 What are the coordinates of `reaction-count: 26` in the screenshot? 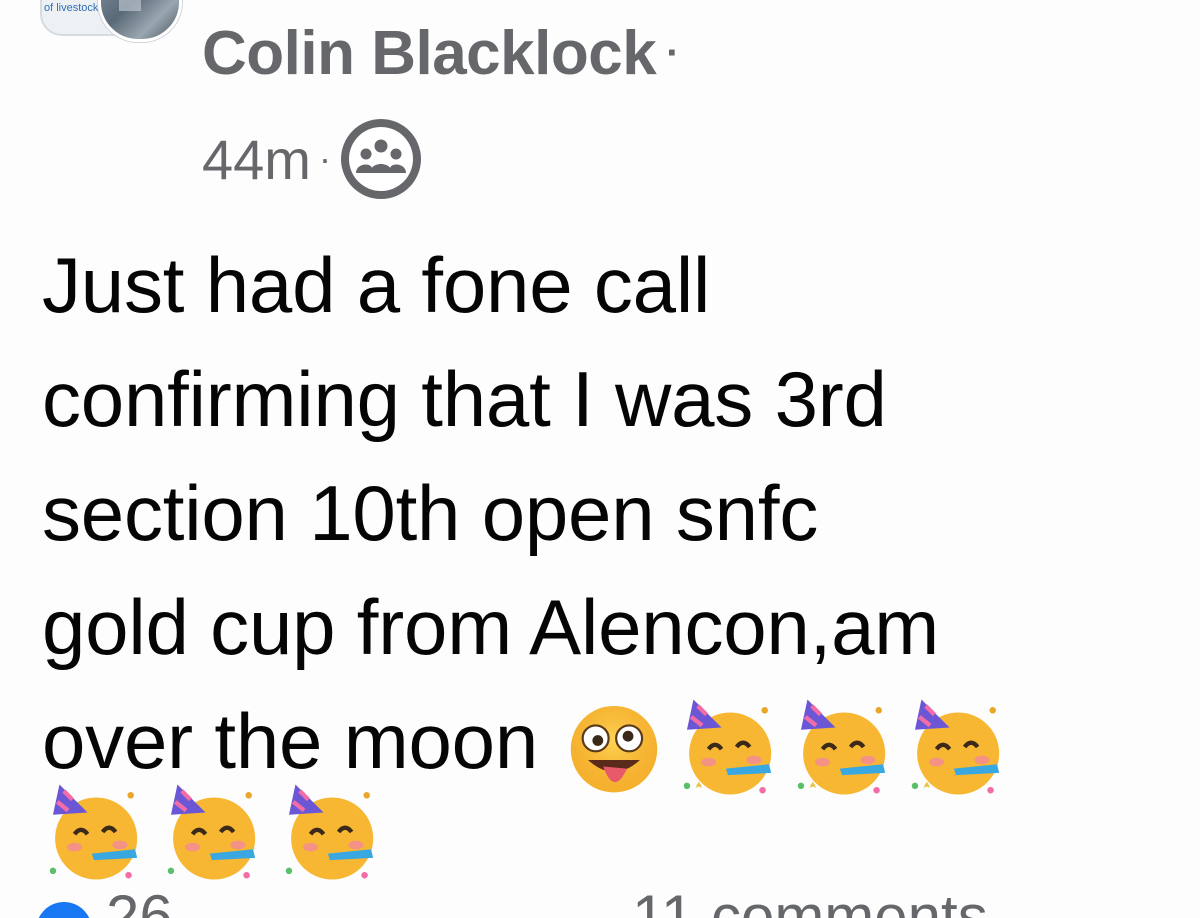 It's located at (139, 900).